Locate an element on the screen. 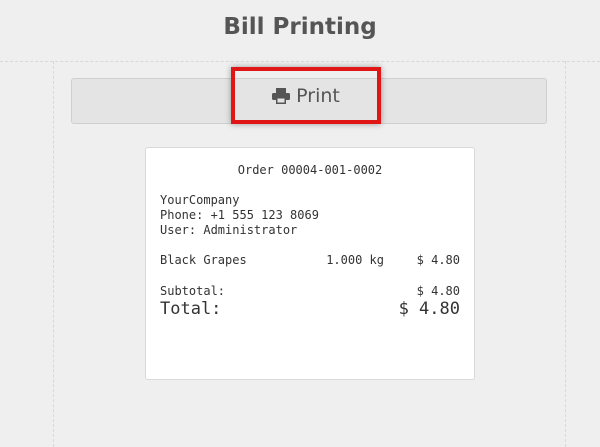 The image size is (600, 447). print-button-label: Print is located at coordinates (318, 95).